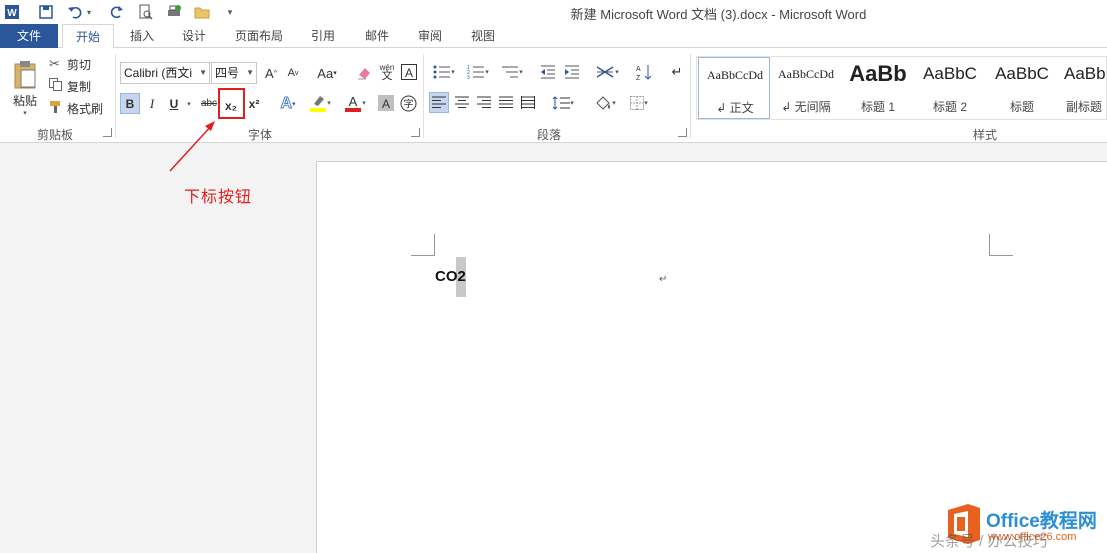 The image size is (1107, 553). I want to click on increase-indent-button, so click(572, 72).